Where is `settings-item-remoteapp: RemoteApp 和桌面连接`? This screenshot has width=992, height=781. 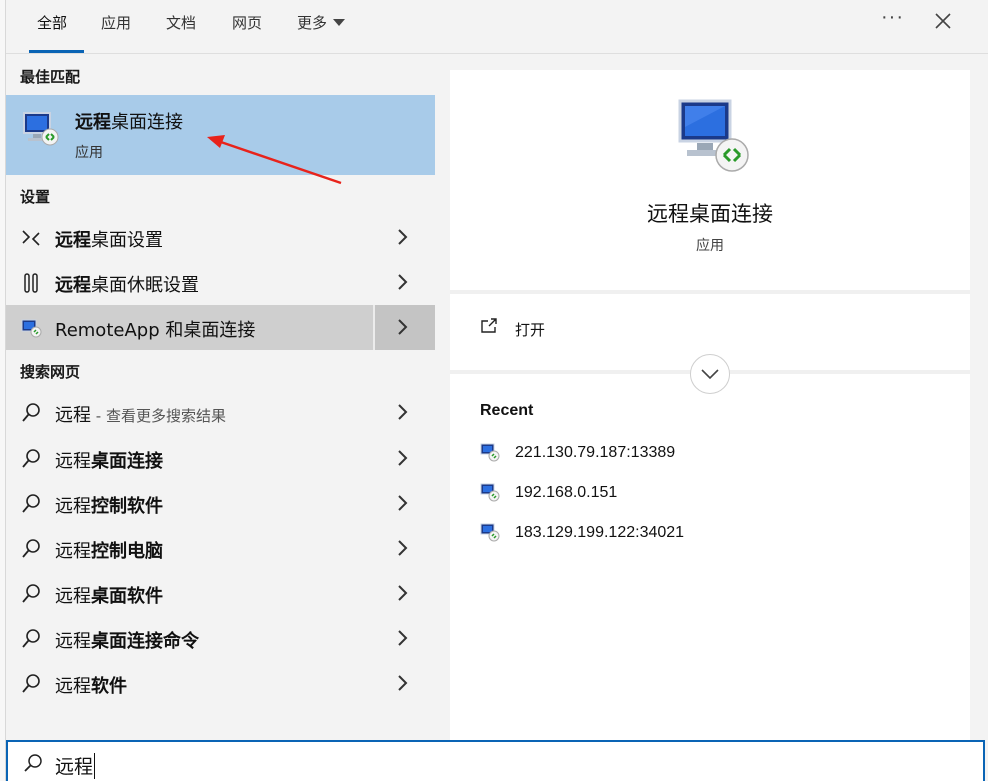 settings-item-remoteapp: RemoteApp 和桌面连接 is located at coordinates (220, 327).